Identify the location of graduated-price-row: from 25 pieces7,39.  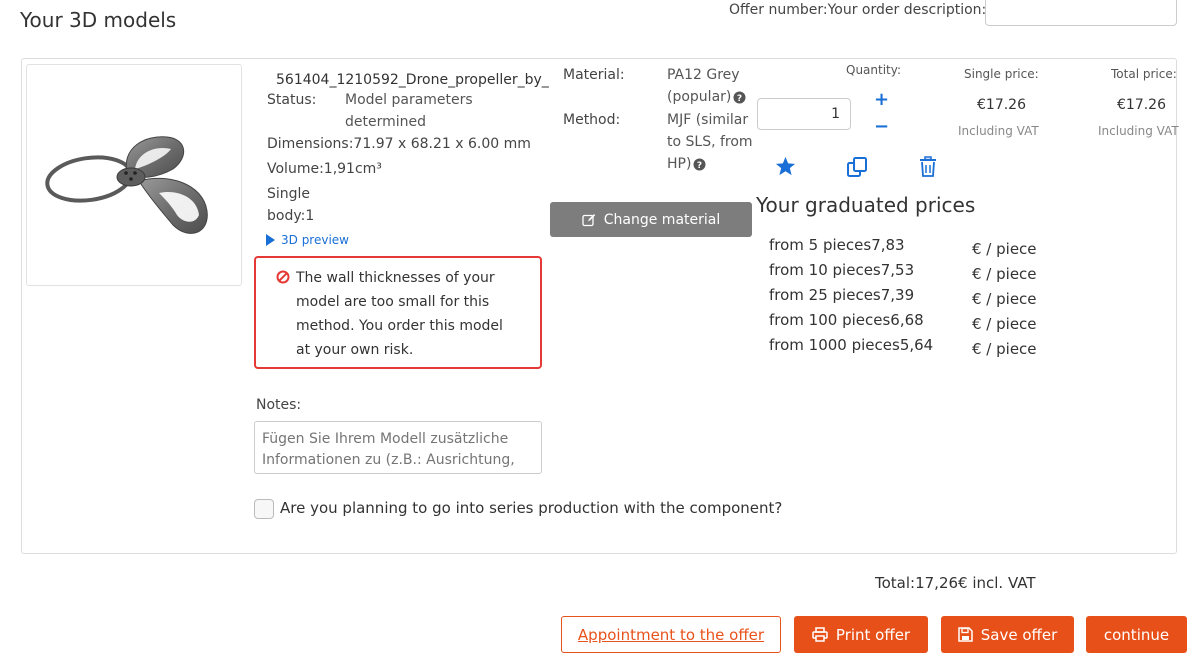
(842, 295).